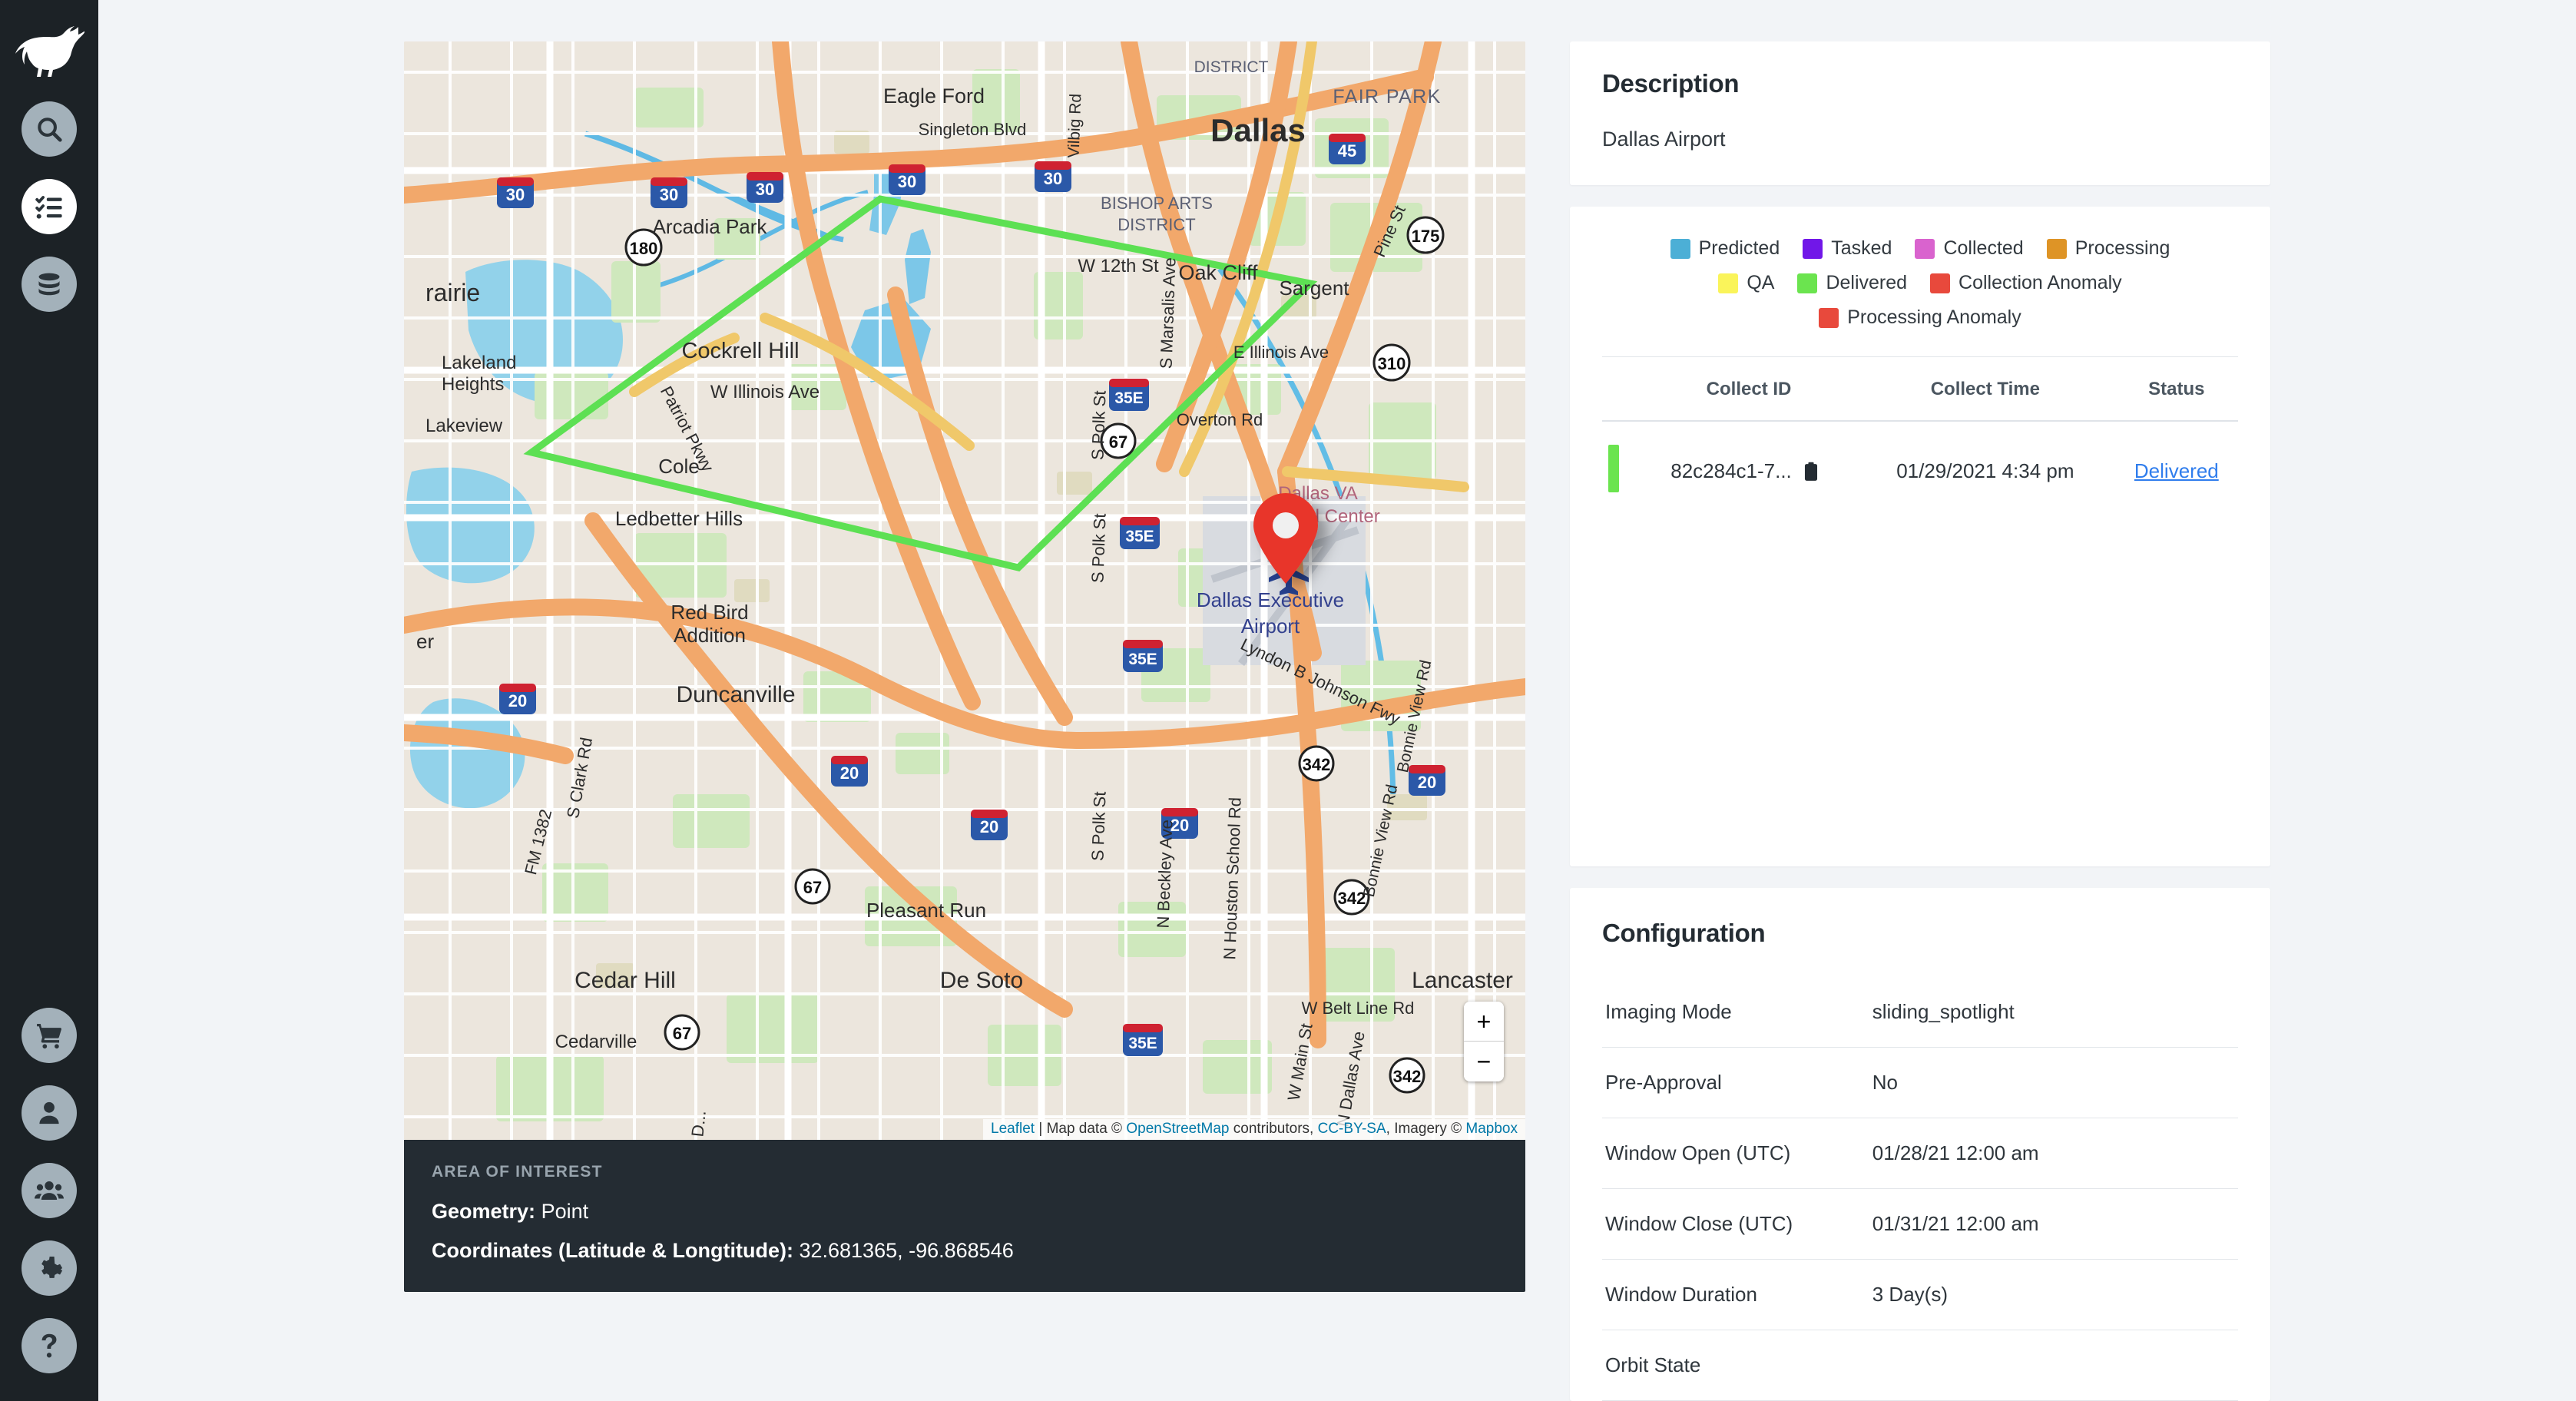  Describe the element at coordinates (1426, 236) in the screenshot. I see `svg-text: 175` at that location.